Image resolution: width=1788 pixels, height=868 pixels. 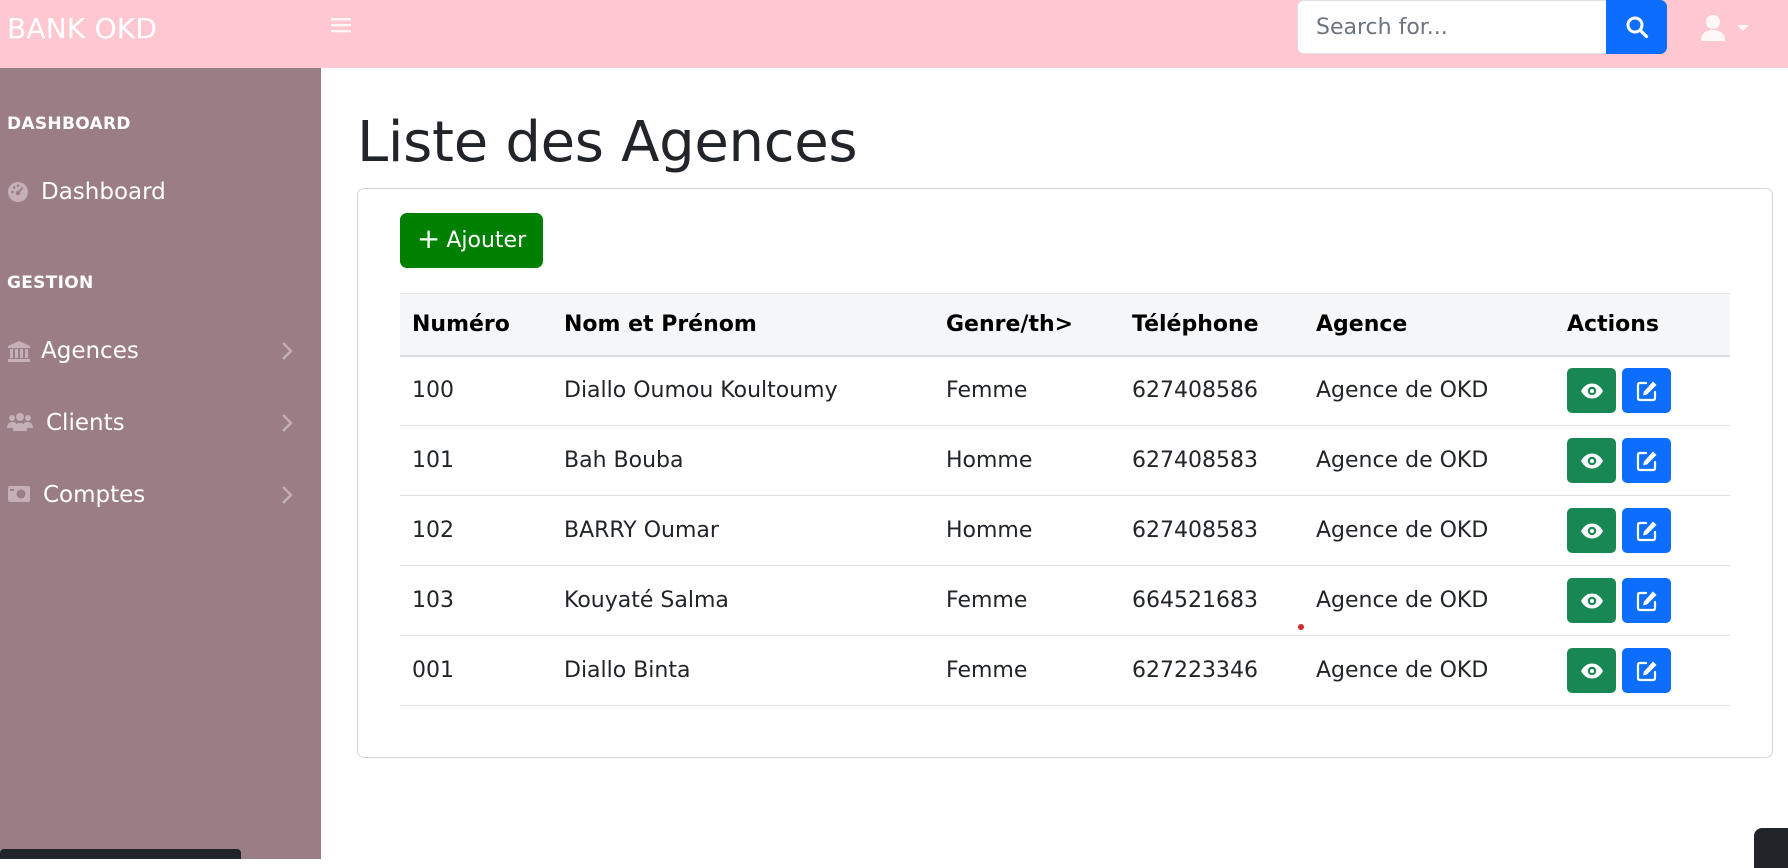 What do you see at coordinates (641, 530) in the screenshot?
I see `cell-nom: BARRY Oumar` at bounding box center [641, 530].